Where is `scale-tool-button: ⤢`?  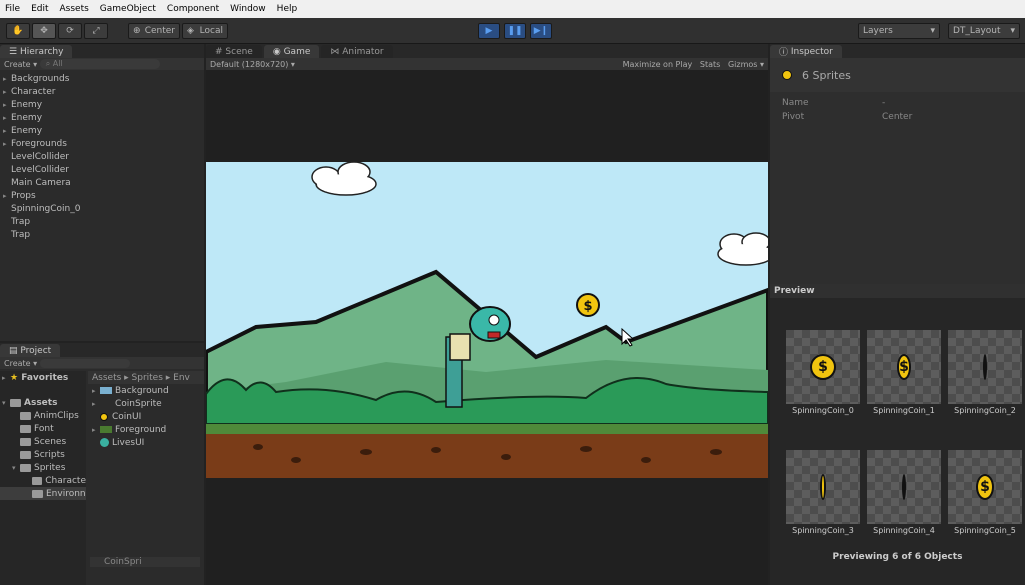 scale-tool-button: ⤢ is located at coordinates (96, 31).